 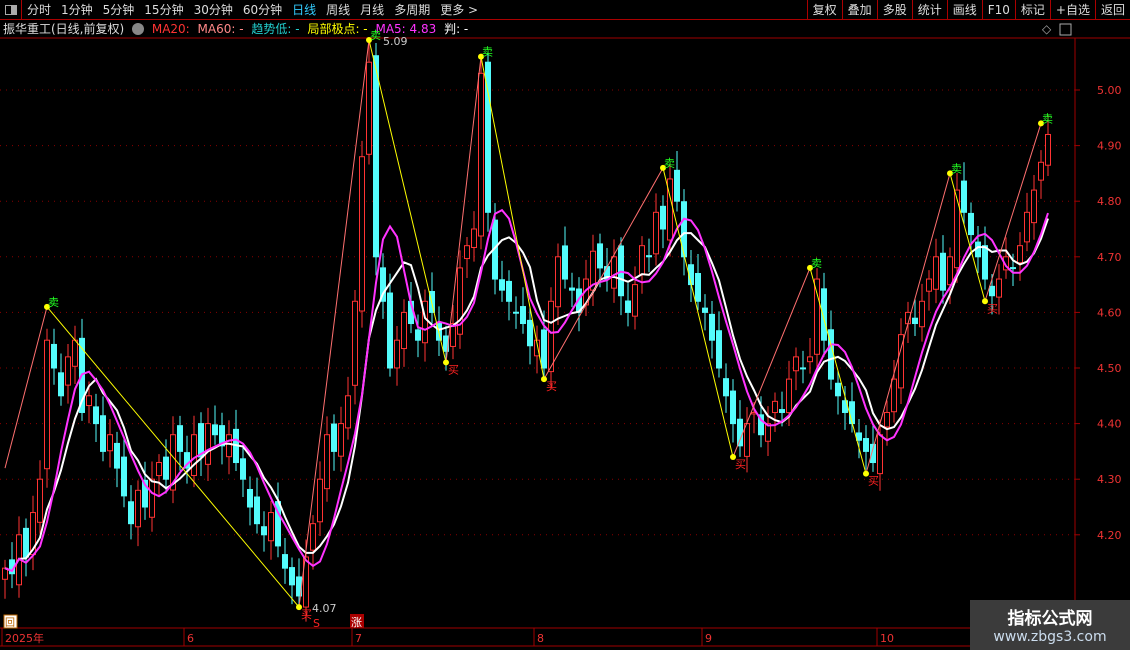 What do you see at coordinates (1109, 479) in the screenshot?
I see `y-tick-label: 4.30` at bounding box center [1109, 479].